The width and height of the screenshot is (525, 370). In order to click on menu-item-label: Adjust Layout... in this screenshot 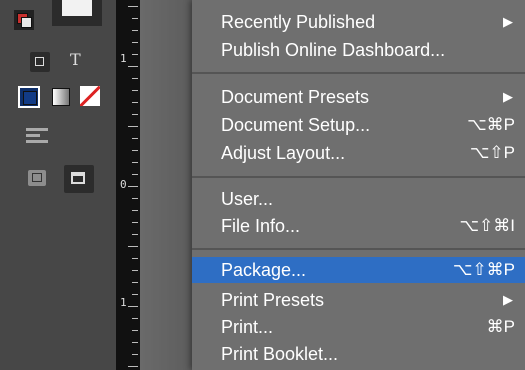, I will do `click(283, 153)`.